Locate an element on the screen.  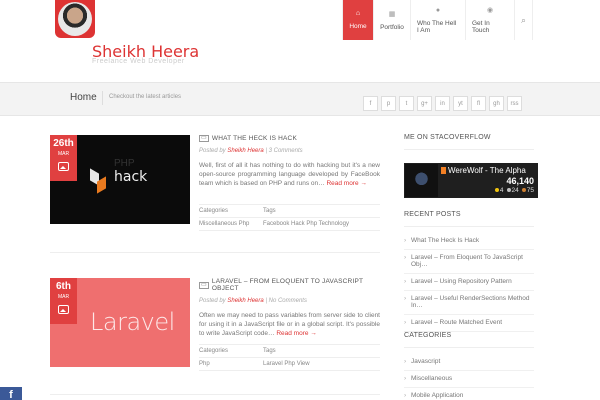
search-icon: ⌕ is located at coordinates (523, 19).